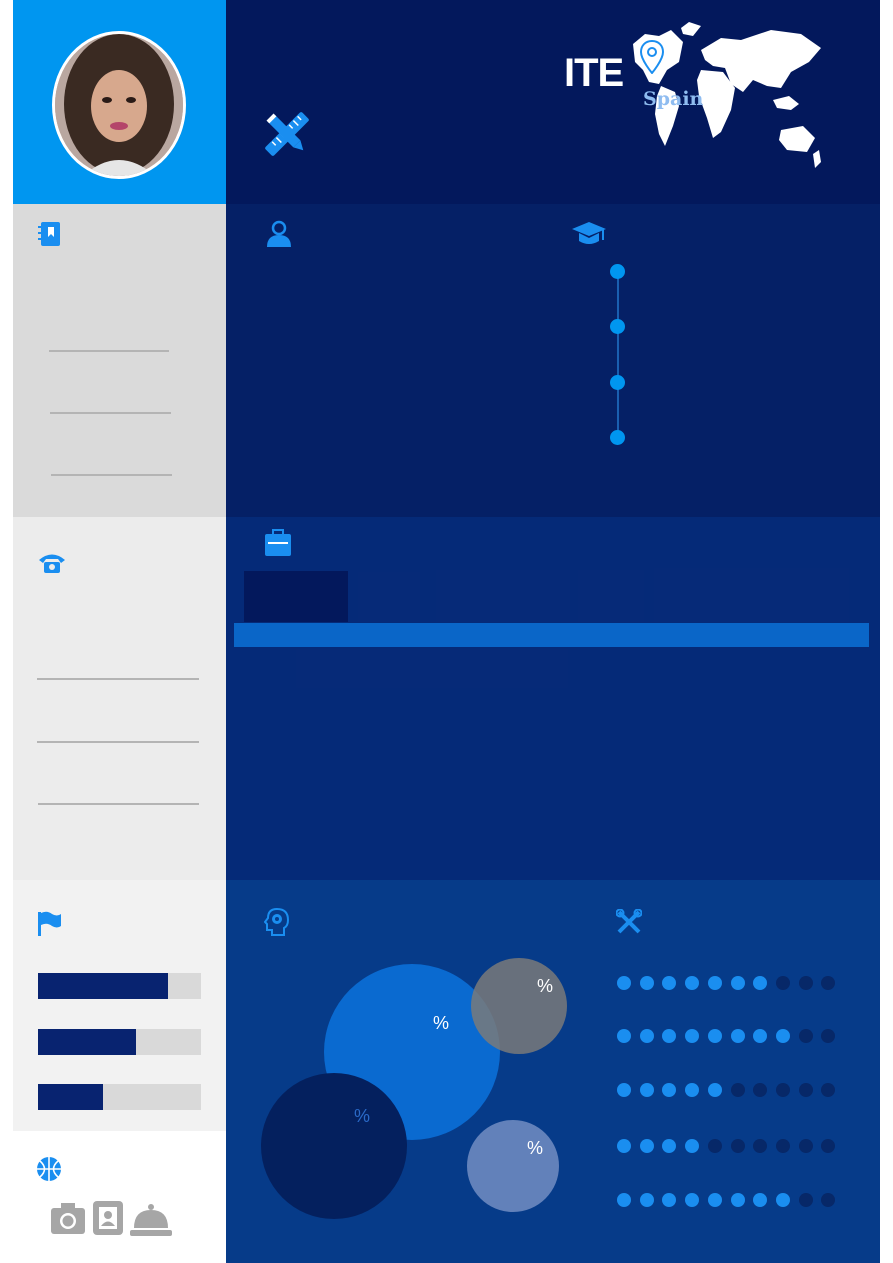 The image size is (893, 1263). I want to click on pencil-ruler-icon, so click(287, 136).